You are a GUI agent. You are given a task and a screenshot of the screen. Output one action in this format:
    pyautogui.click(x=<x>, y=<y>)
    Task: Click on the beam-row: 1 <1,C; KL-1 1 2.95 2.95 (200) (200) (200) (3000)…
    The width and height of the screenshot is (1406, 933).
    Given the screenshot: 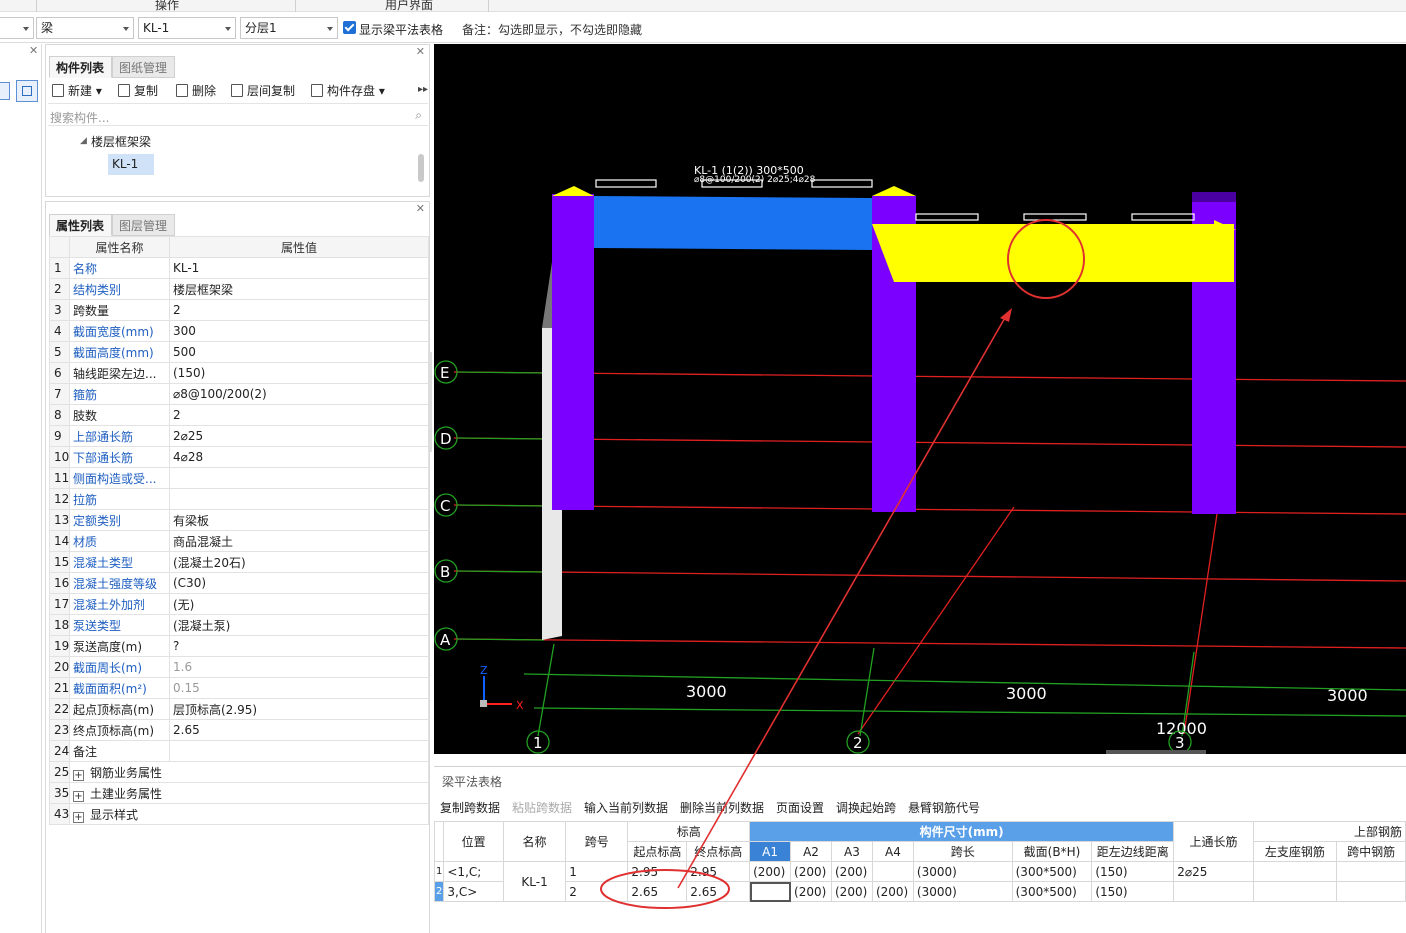 What is the action you would take?
    pyautogui.click(x=919, y=881)
    